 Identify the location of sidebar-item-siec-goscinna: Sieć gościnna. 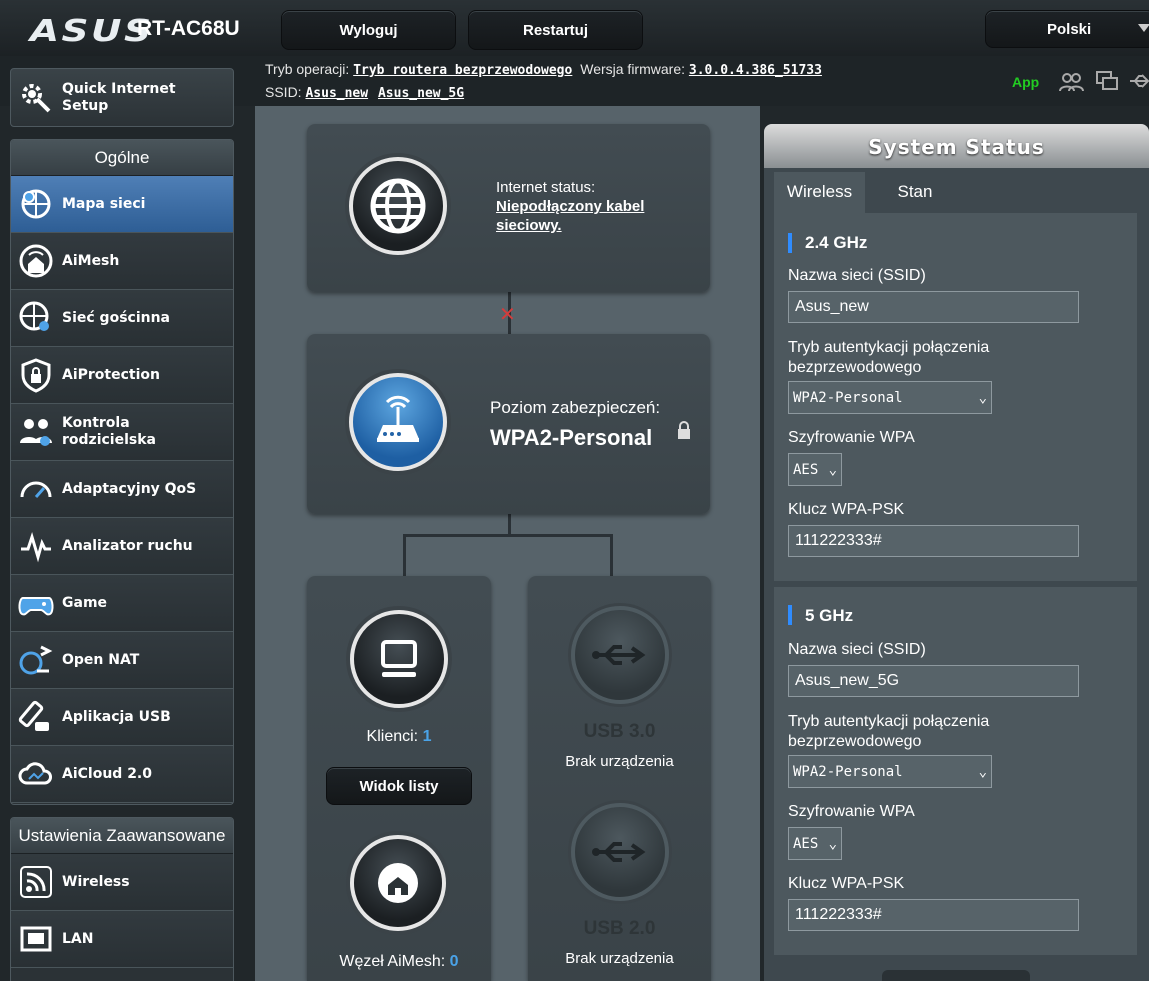
(122, 318).